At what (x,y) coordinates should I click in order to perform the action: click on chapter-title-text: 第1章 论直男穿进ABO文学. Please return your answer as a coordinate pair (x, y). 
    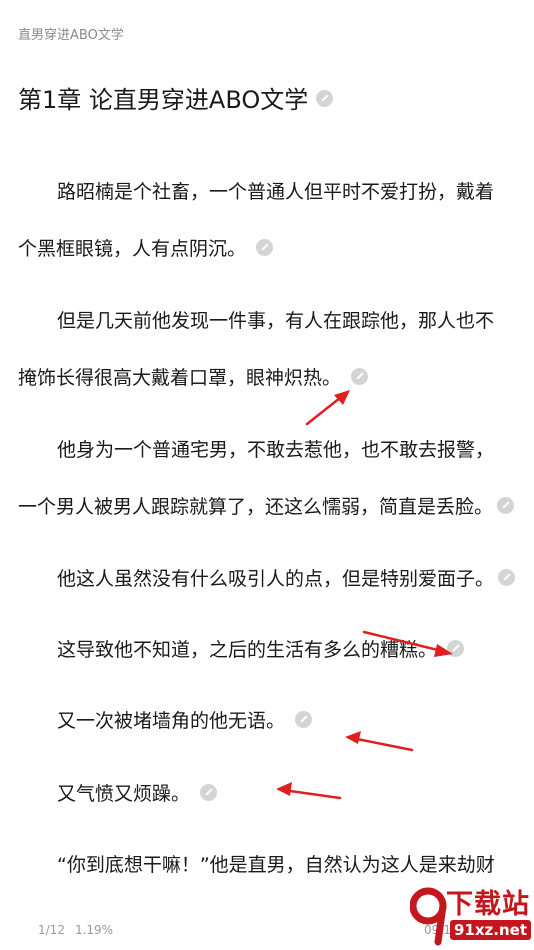
    Looking at the image, I should click on (163, 100).